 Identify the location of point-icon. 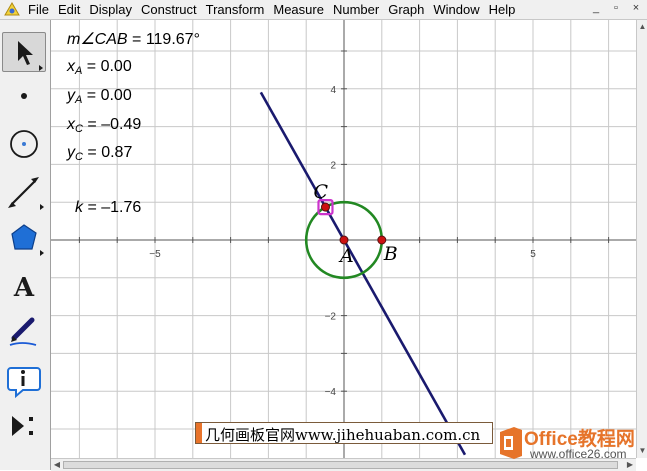
(24, 96).